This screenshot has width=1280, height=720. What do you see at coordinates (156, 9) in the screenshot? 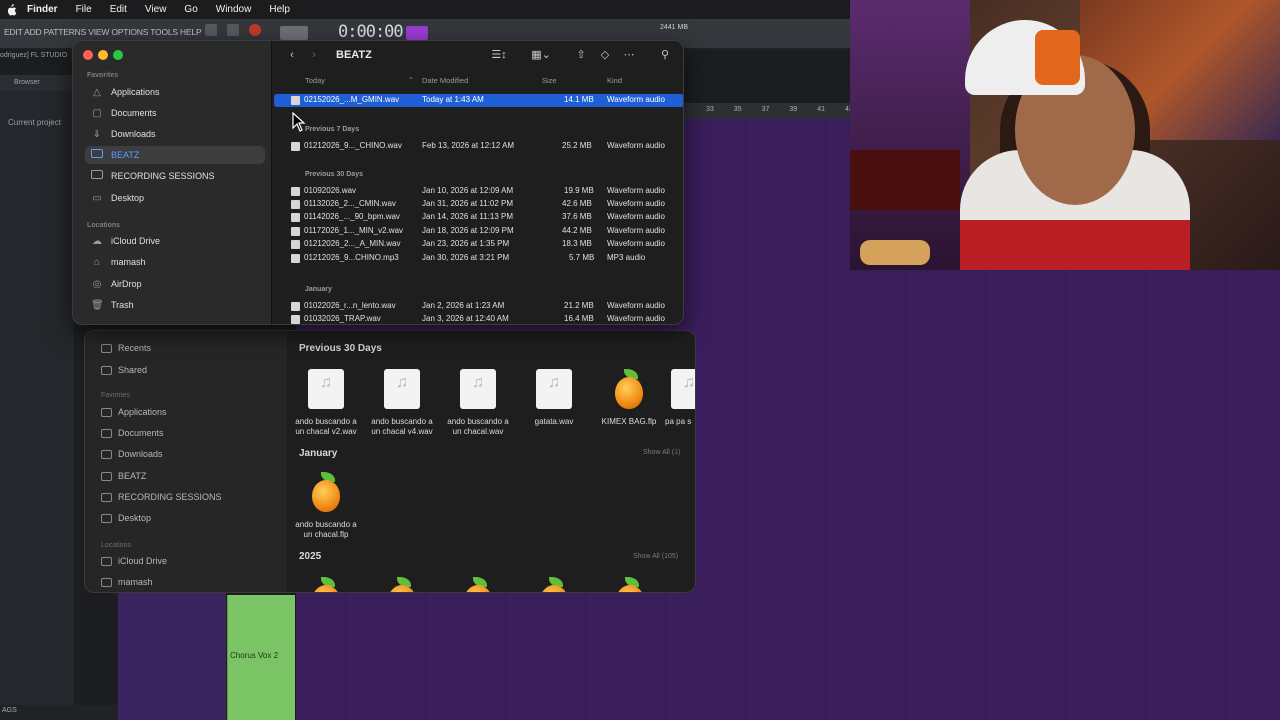
I see `menu-view: View` at bounding box center [156, 9].